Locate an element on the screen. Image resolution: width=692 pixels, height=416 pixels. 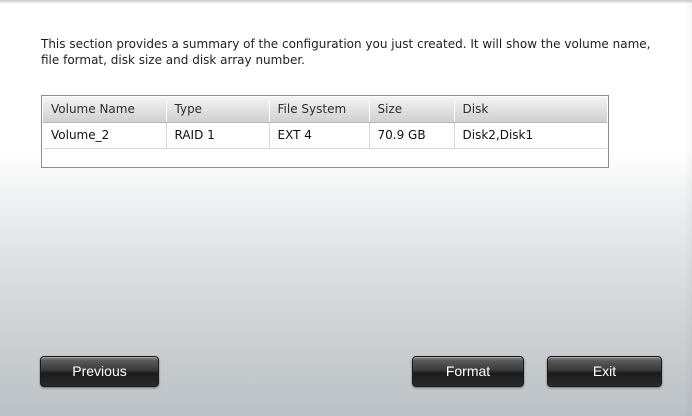
panel-right-edge is located at coordinates (688, 208).